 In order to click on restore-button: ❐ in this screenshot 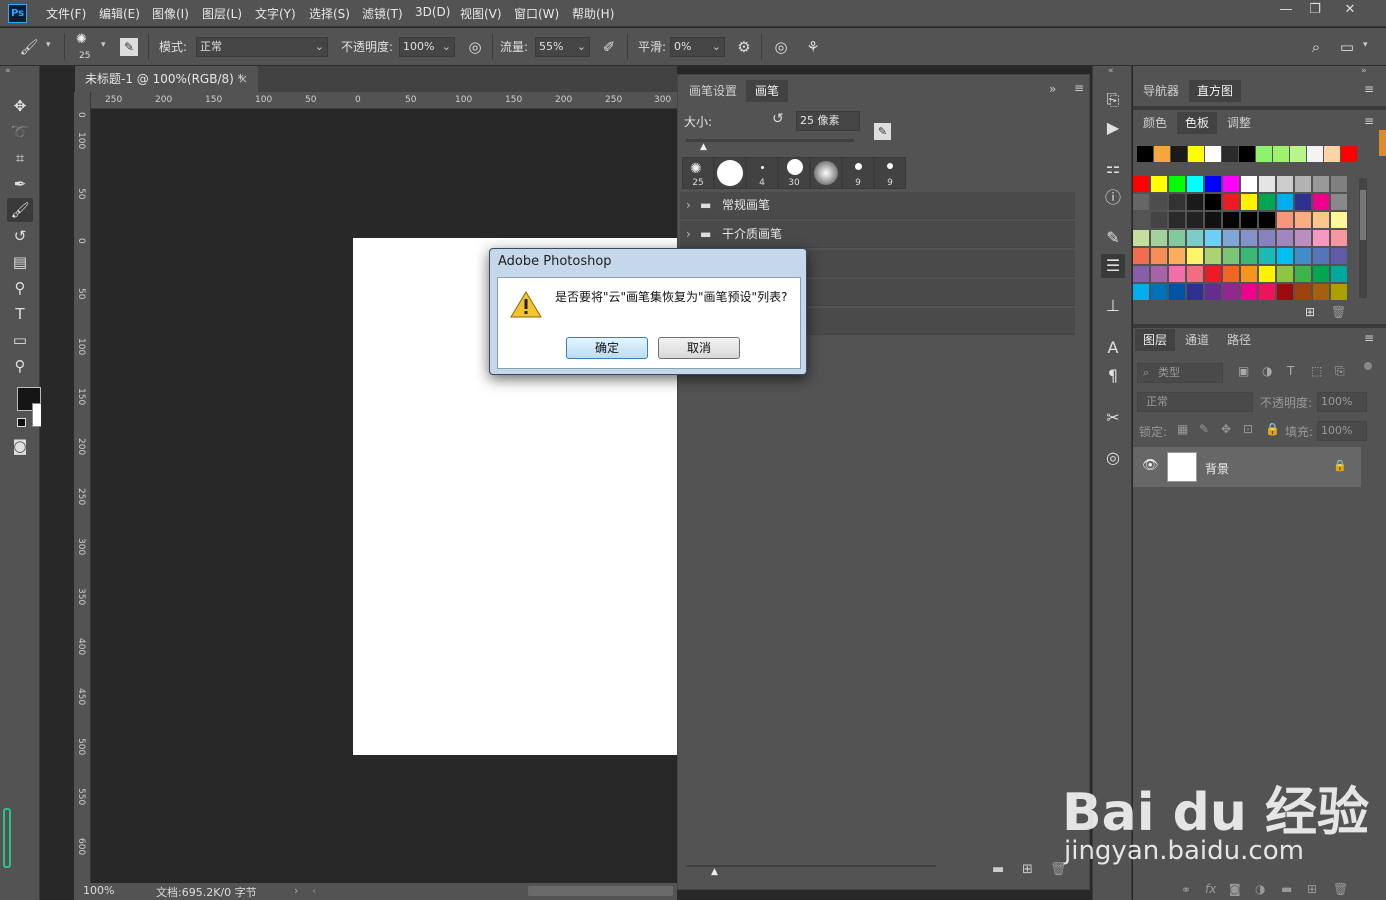, I will do `click(1315, 10)`.